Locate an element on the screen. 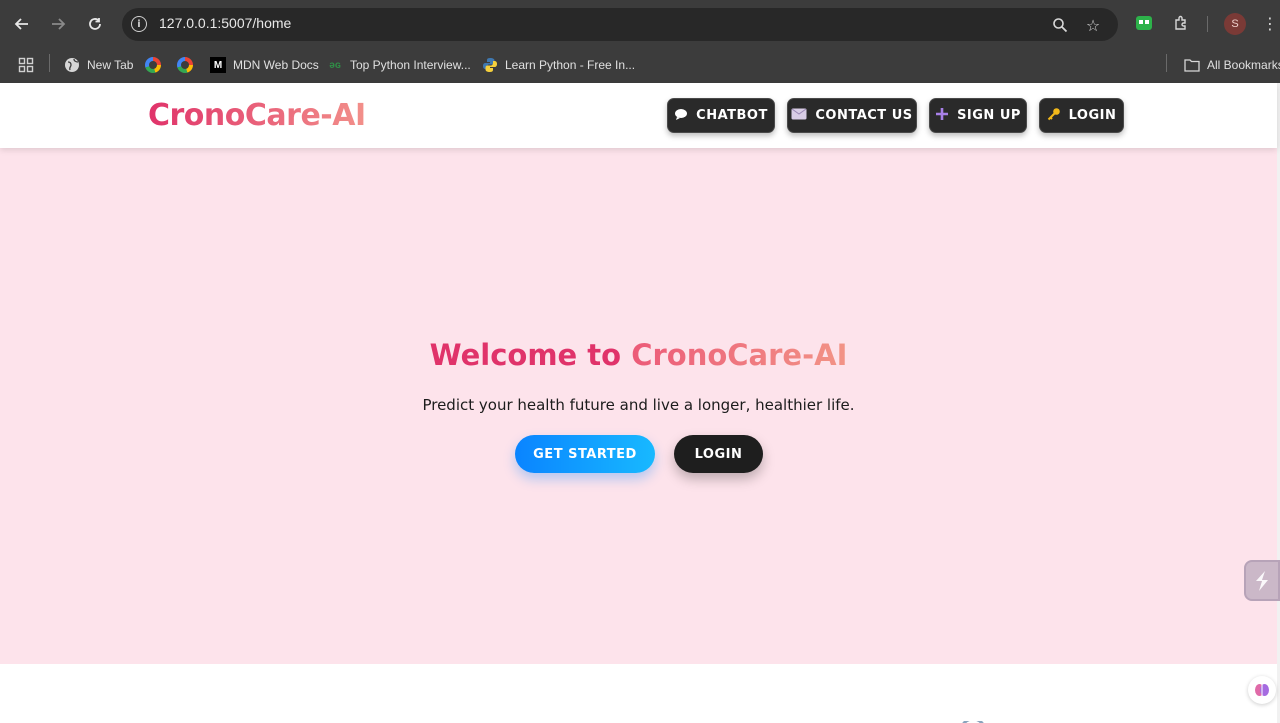 The image size is (1280, 723). browser-toolbar: i 127.0.0.1:5007/home ☆ S ⋮ is located at coordinates (640, 24).